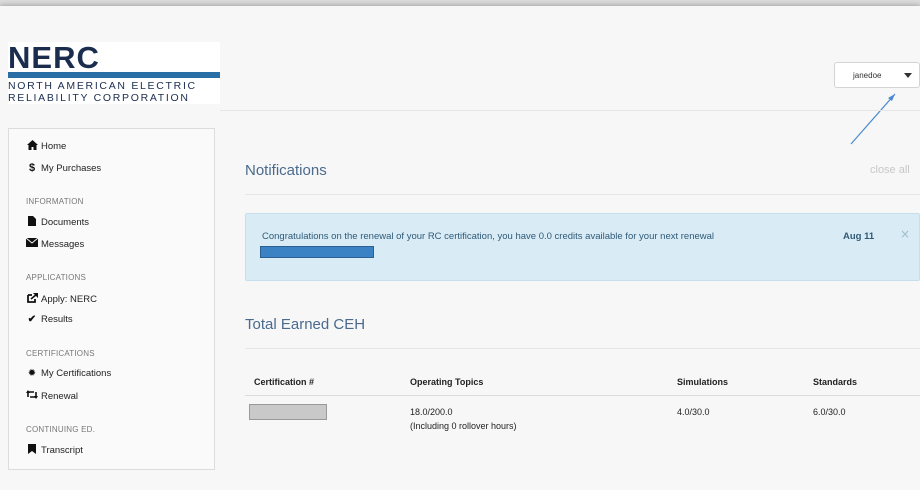 The height and width of the screenshot is (490, 920). Describe the element at coordinates (62, 450) in the screenshot. I see `sidebar-item-label: Transcript` at that location.